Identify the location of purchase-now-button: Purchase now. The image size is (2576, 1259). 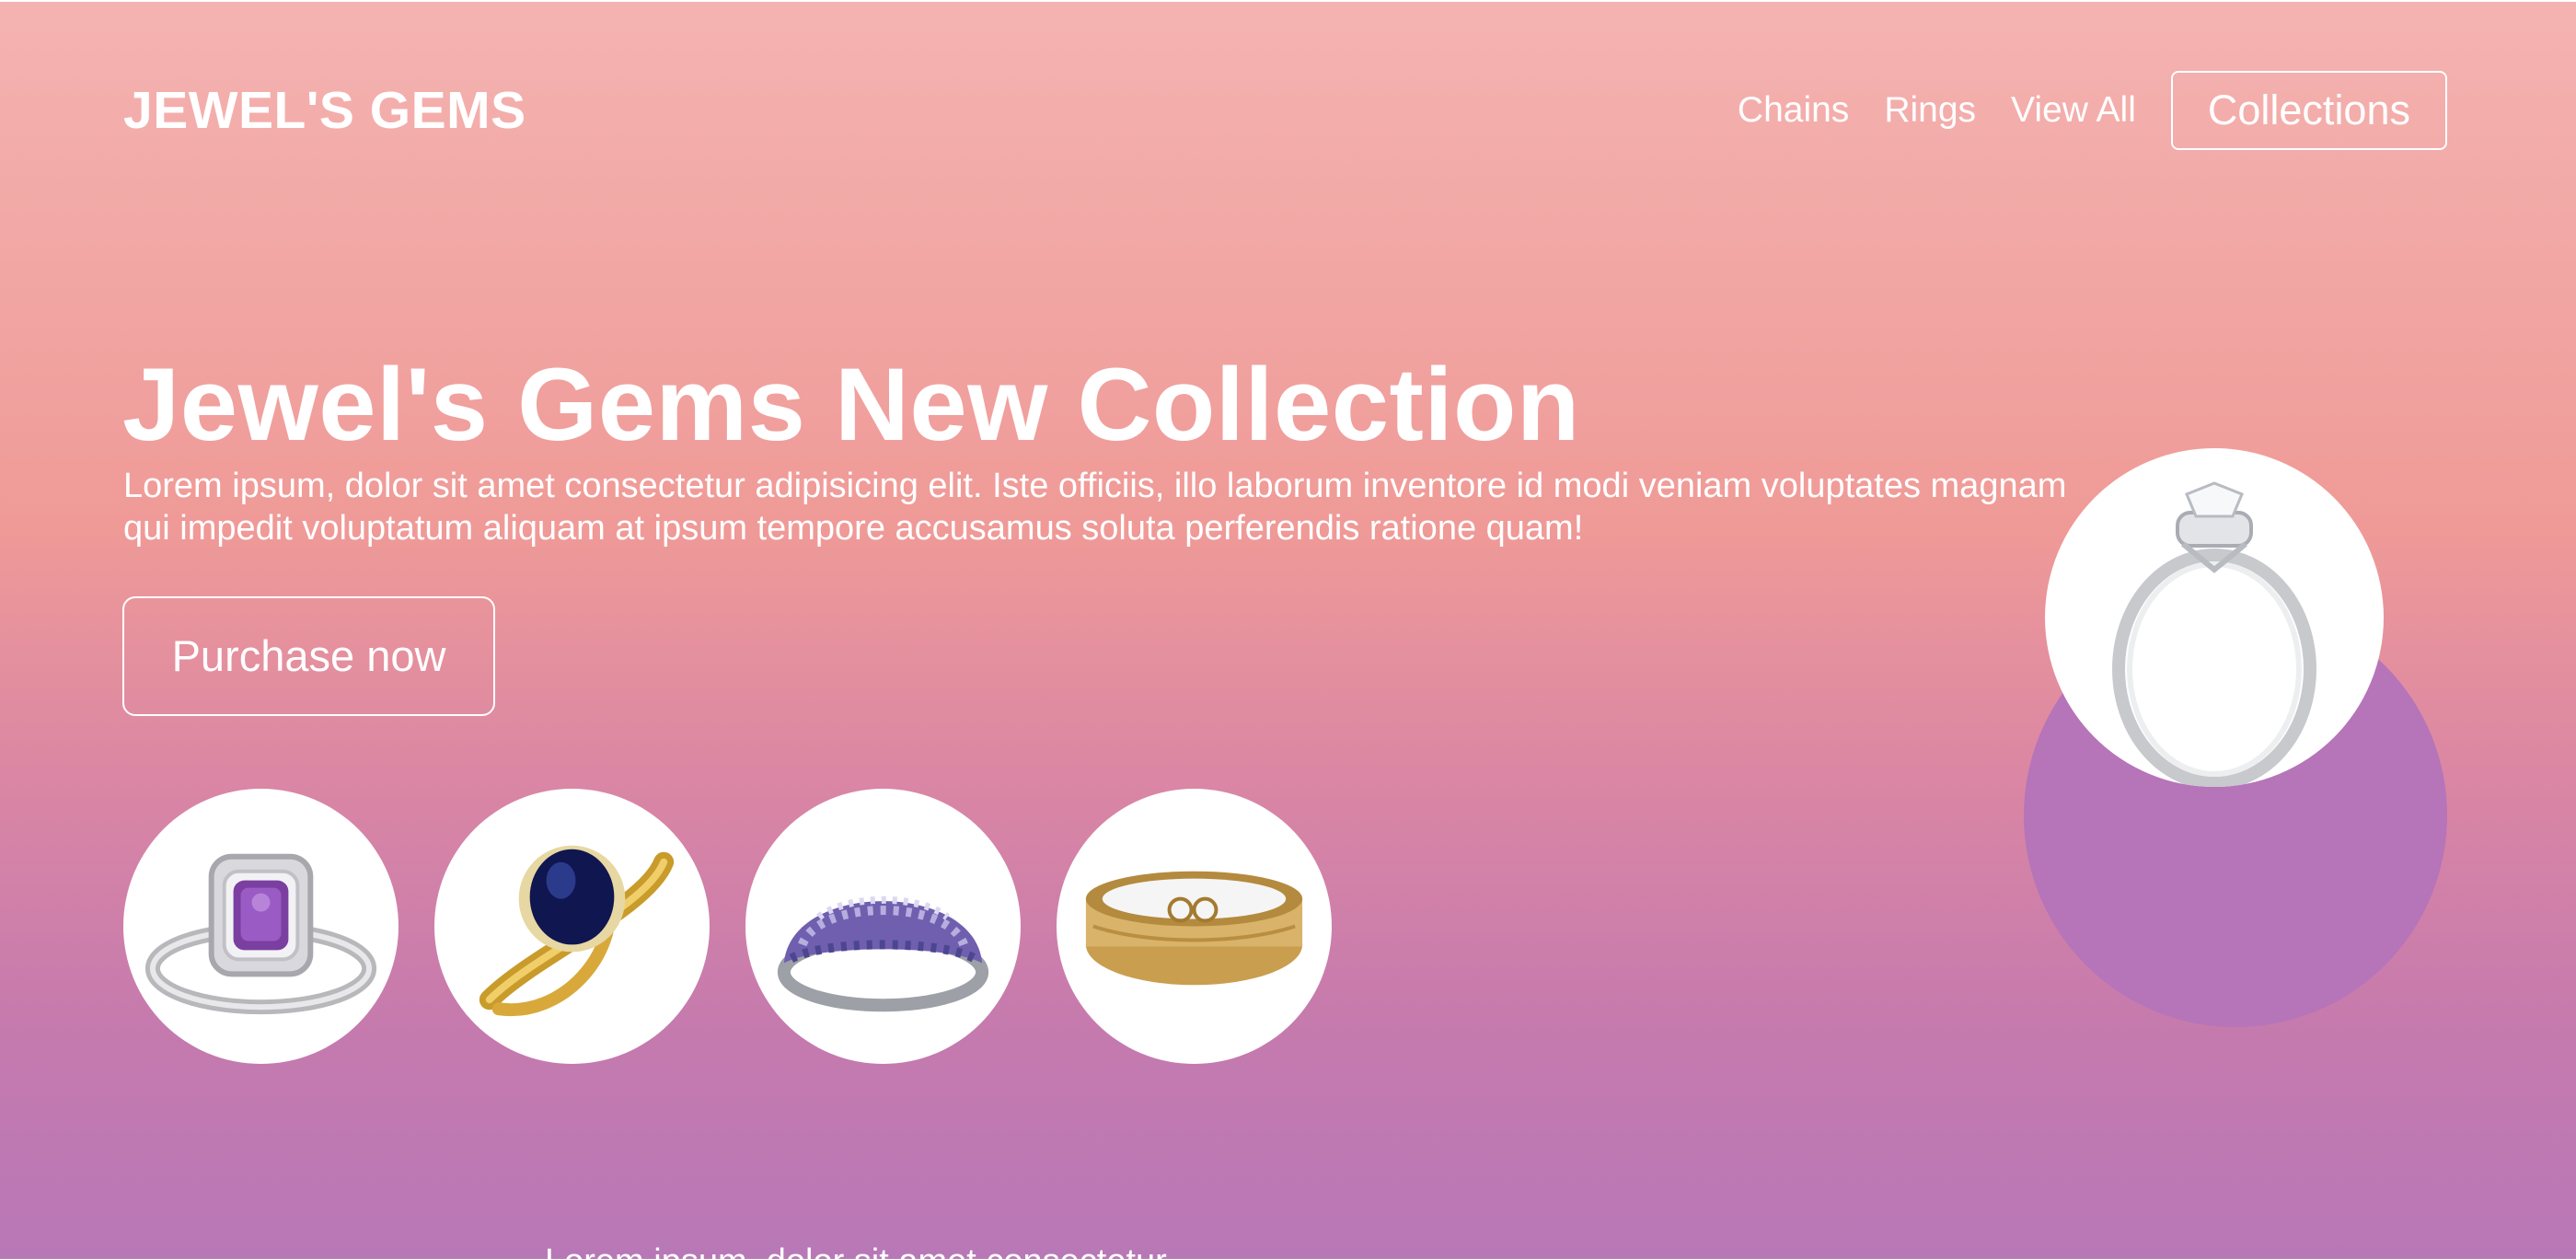
(308, 656).